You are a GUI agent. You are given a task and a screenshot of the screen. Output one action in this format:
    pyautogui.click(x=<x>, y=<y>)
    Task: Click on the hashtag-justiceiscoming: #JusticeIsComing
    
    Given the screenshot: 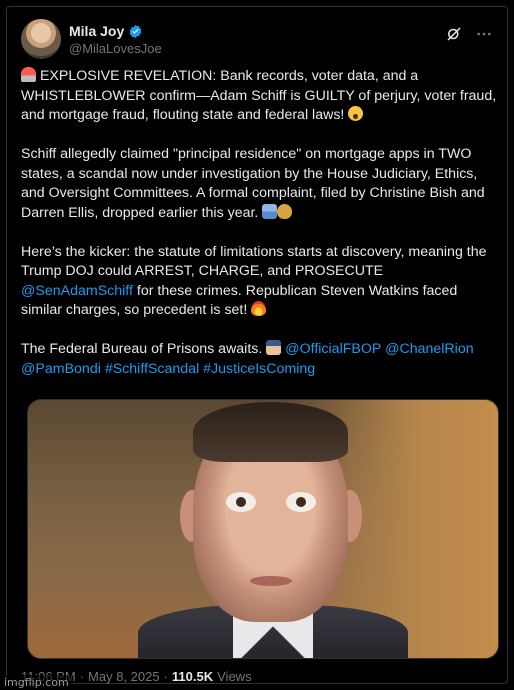 What is the action you would take?
    pyautogui.click(x=259, y=369)
    